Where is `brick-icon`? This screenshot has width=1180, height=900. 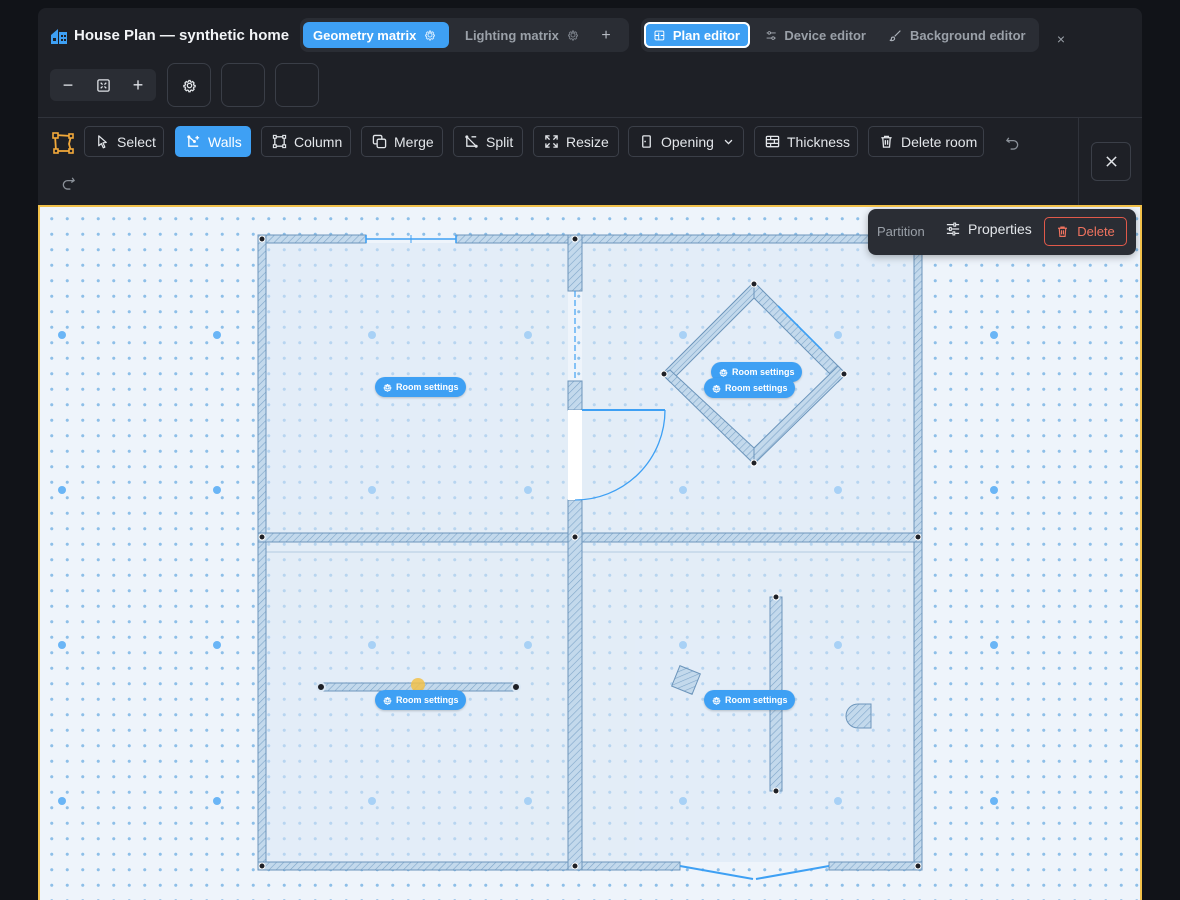 brick-icon is located at coordinates (772, 141).